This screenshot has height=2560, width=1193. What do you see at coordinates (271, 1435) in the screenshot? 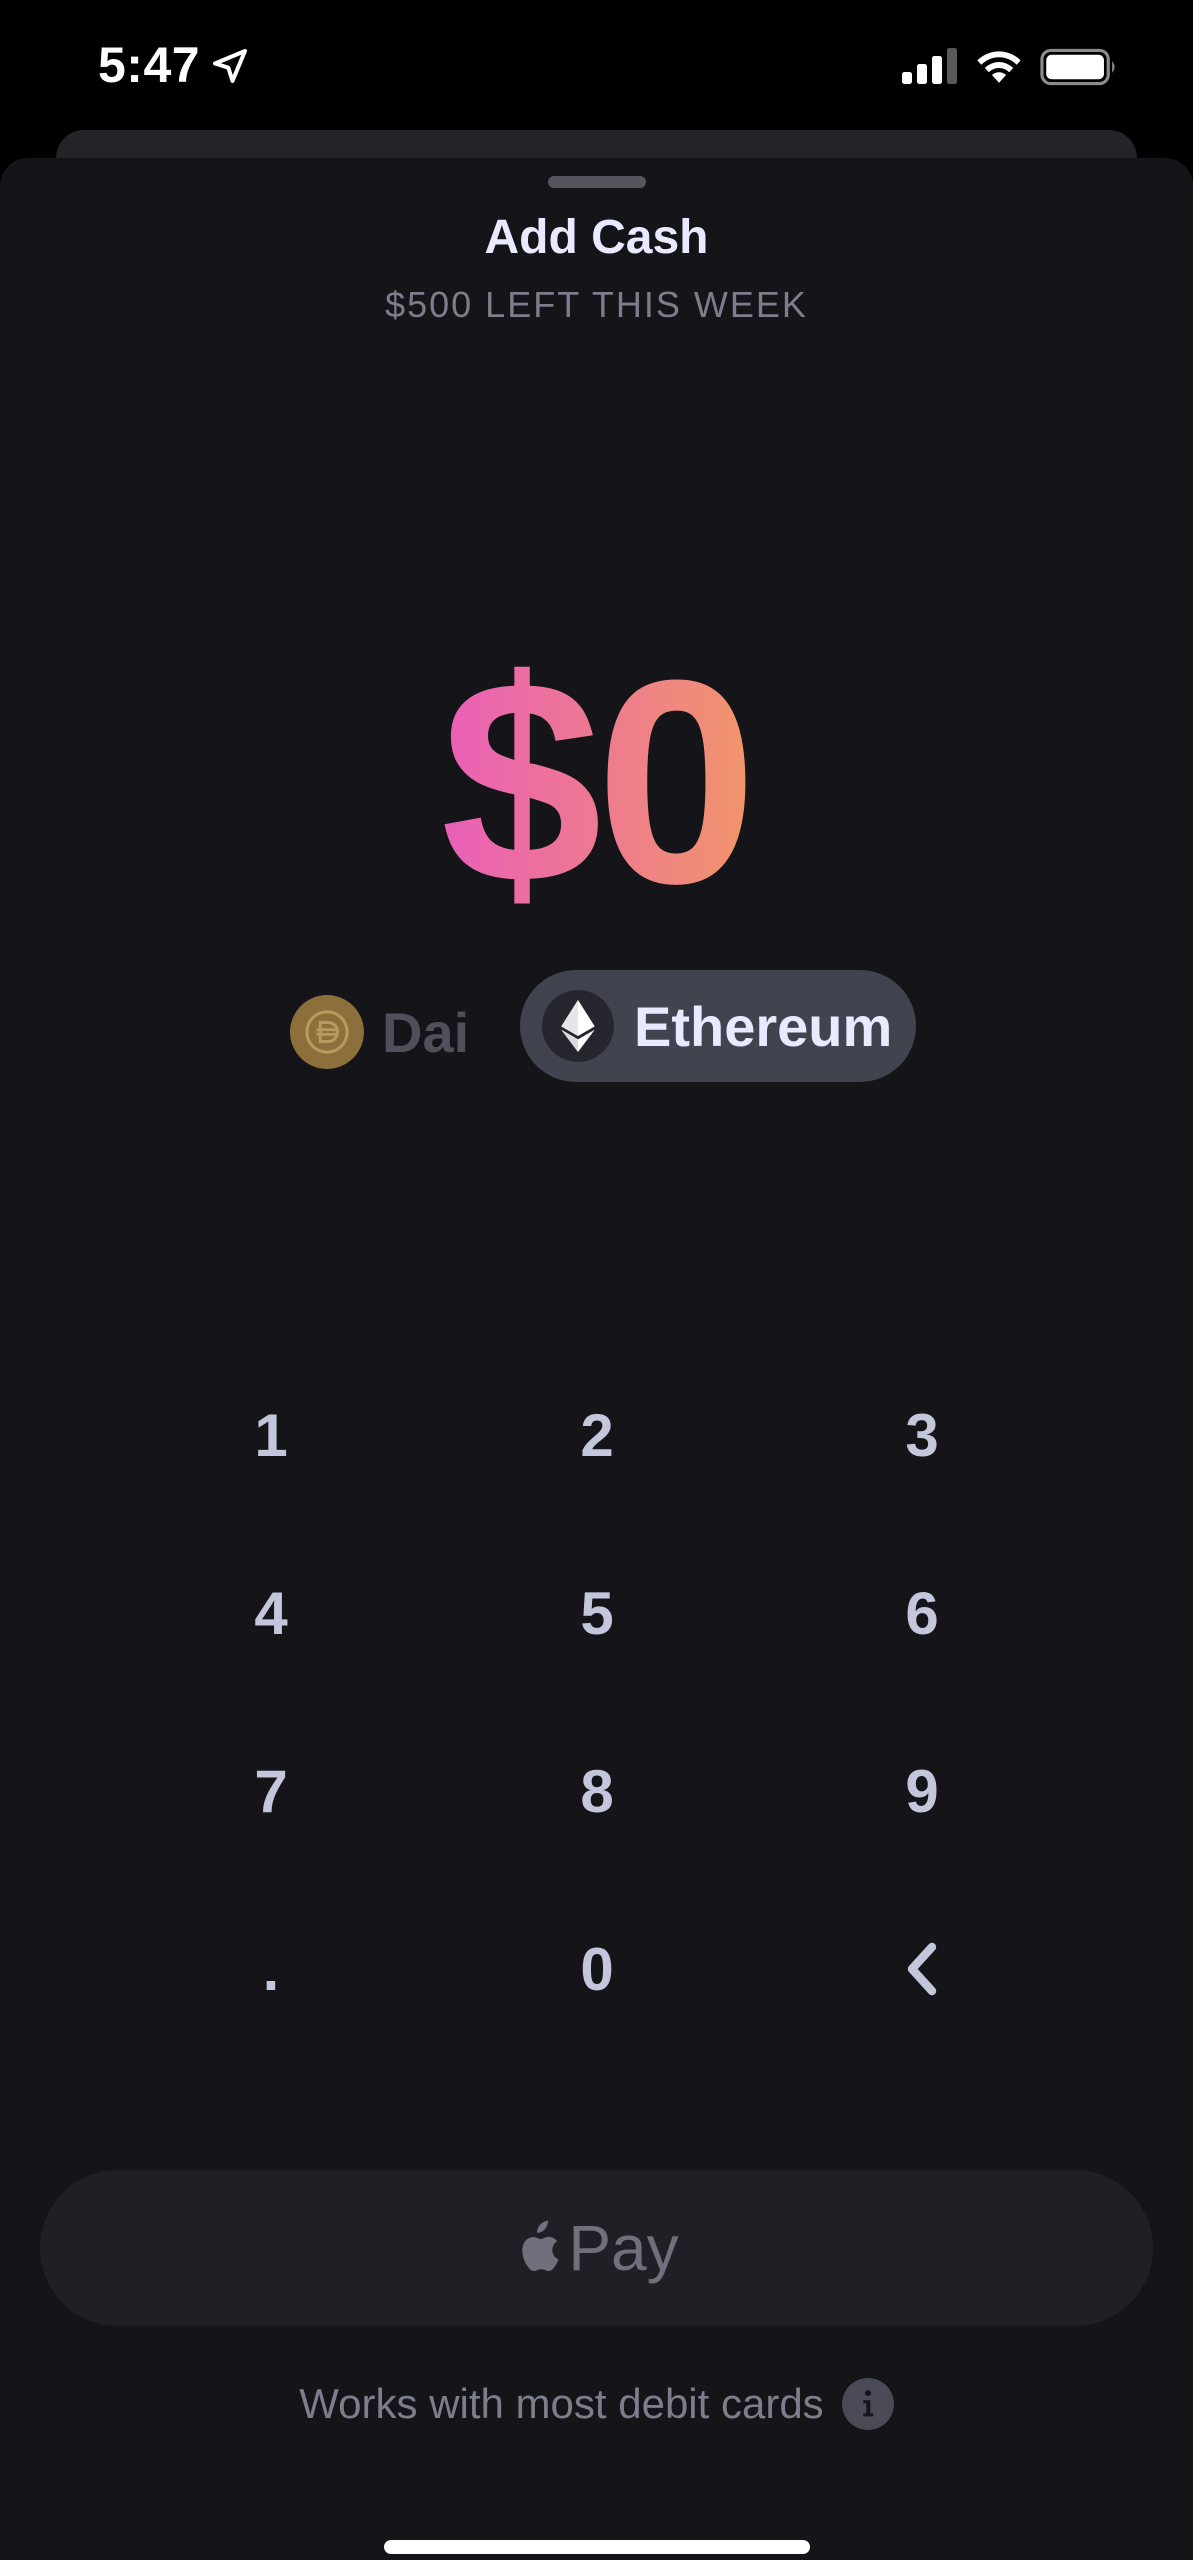
I see `key-1: 1` at bounding box center [271, 1435].